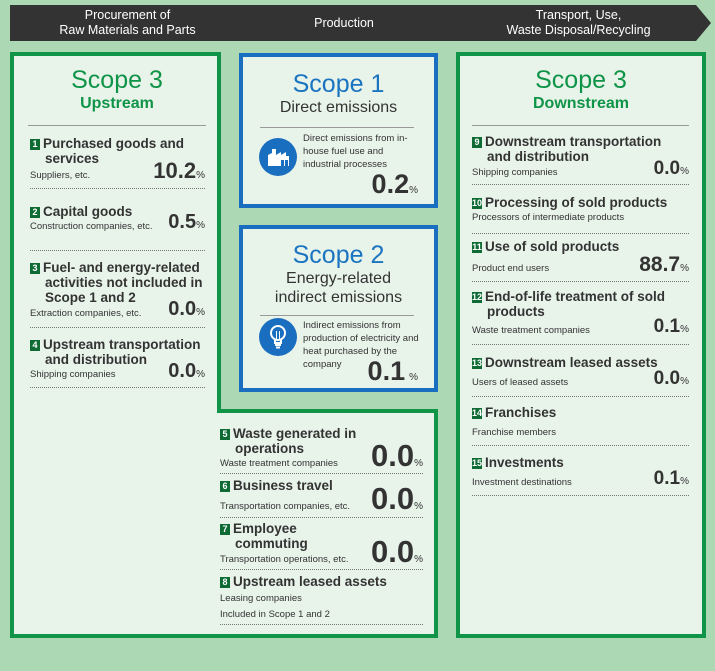 The image size is (715, 671). Describe the element at coordinates (117, 125) in the screenshot. I see `upstream-divider` at that location.